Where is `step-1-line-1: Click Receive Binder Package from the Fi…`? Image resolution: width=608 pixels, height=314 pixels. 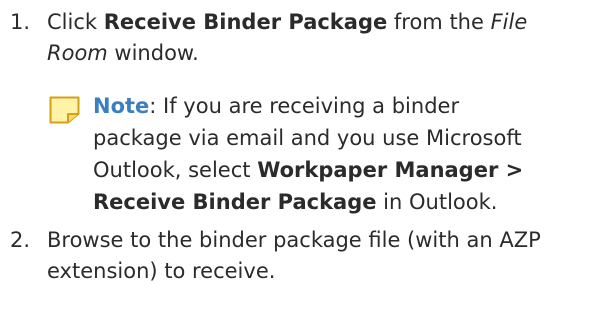 step-1-line-1: Click Receive Binder Package from the Fi… is located at coordinates (324, 22).